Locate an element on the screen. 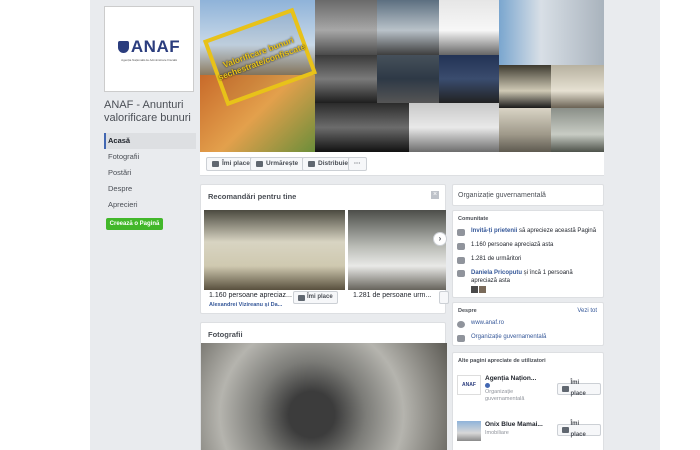 The width and height of the screenshot is (700, 450). likes-count: 1.160 persoane apreciază asta is located at coordinates (512, 245).